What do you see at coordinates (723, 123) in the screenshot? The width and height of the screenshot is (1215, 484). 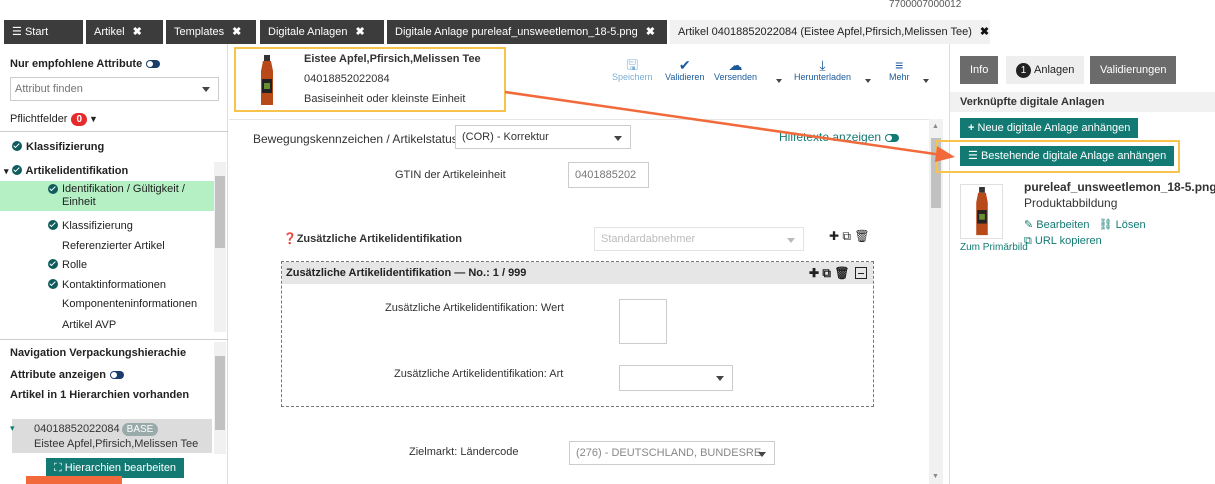 I see `arrow-line` at bounding box center [723, 123].